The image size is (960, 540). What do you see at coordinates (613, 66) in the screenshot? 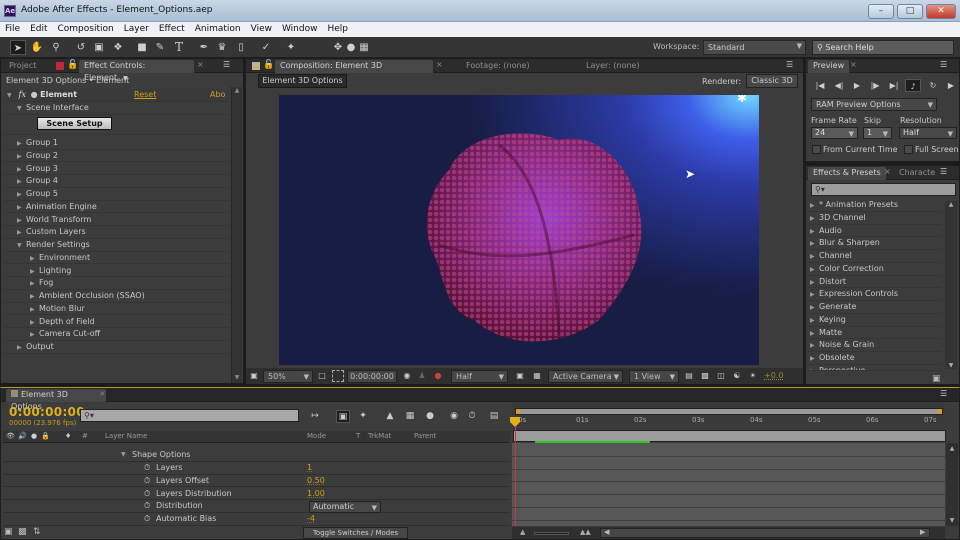
I see `tab-layer: Layer: (none)` at bounding box center [613, 66].